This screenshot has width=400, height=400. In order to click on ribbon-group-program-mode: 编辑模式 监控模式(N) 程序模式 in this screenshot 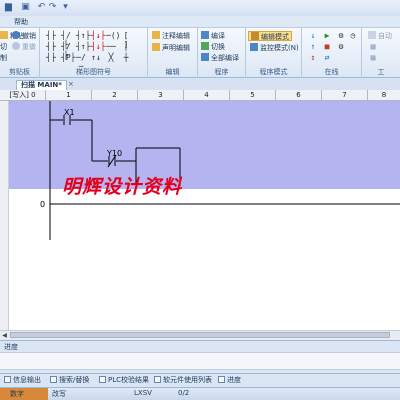, I will do `click(274, 53)`.